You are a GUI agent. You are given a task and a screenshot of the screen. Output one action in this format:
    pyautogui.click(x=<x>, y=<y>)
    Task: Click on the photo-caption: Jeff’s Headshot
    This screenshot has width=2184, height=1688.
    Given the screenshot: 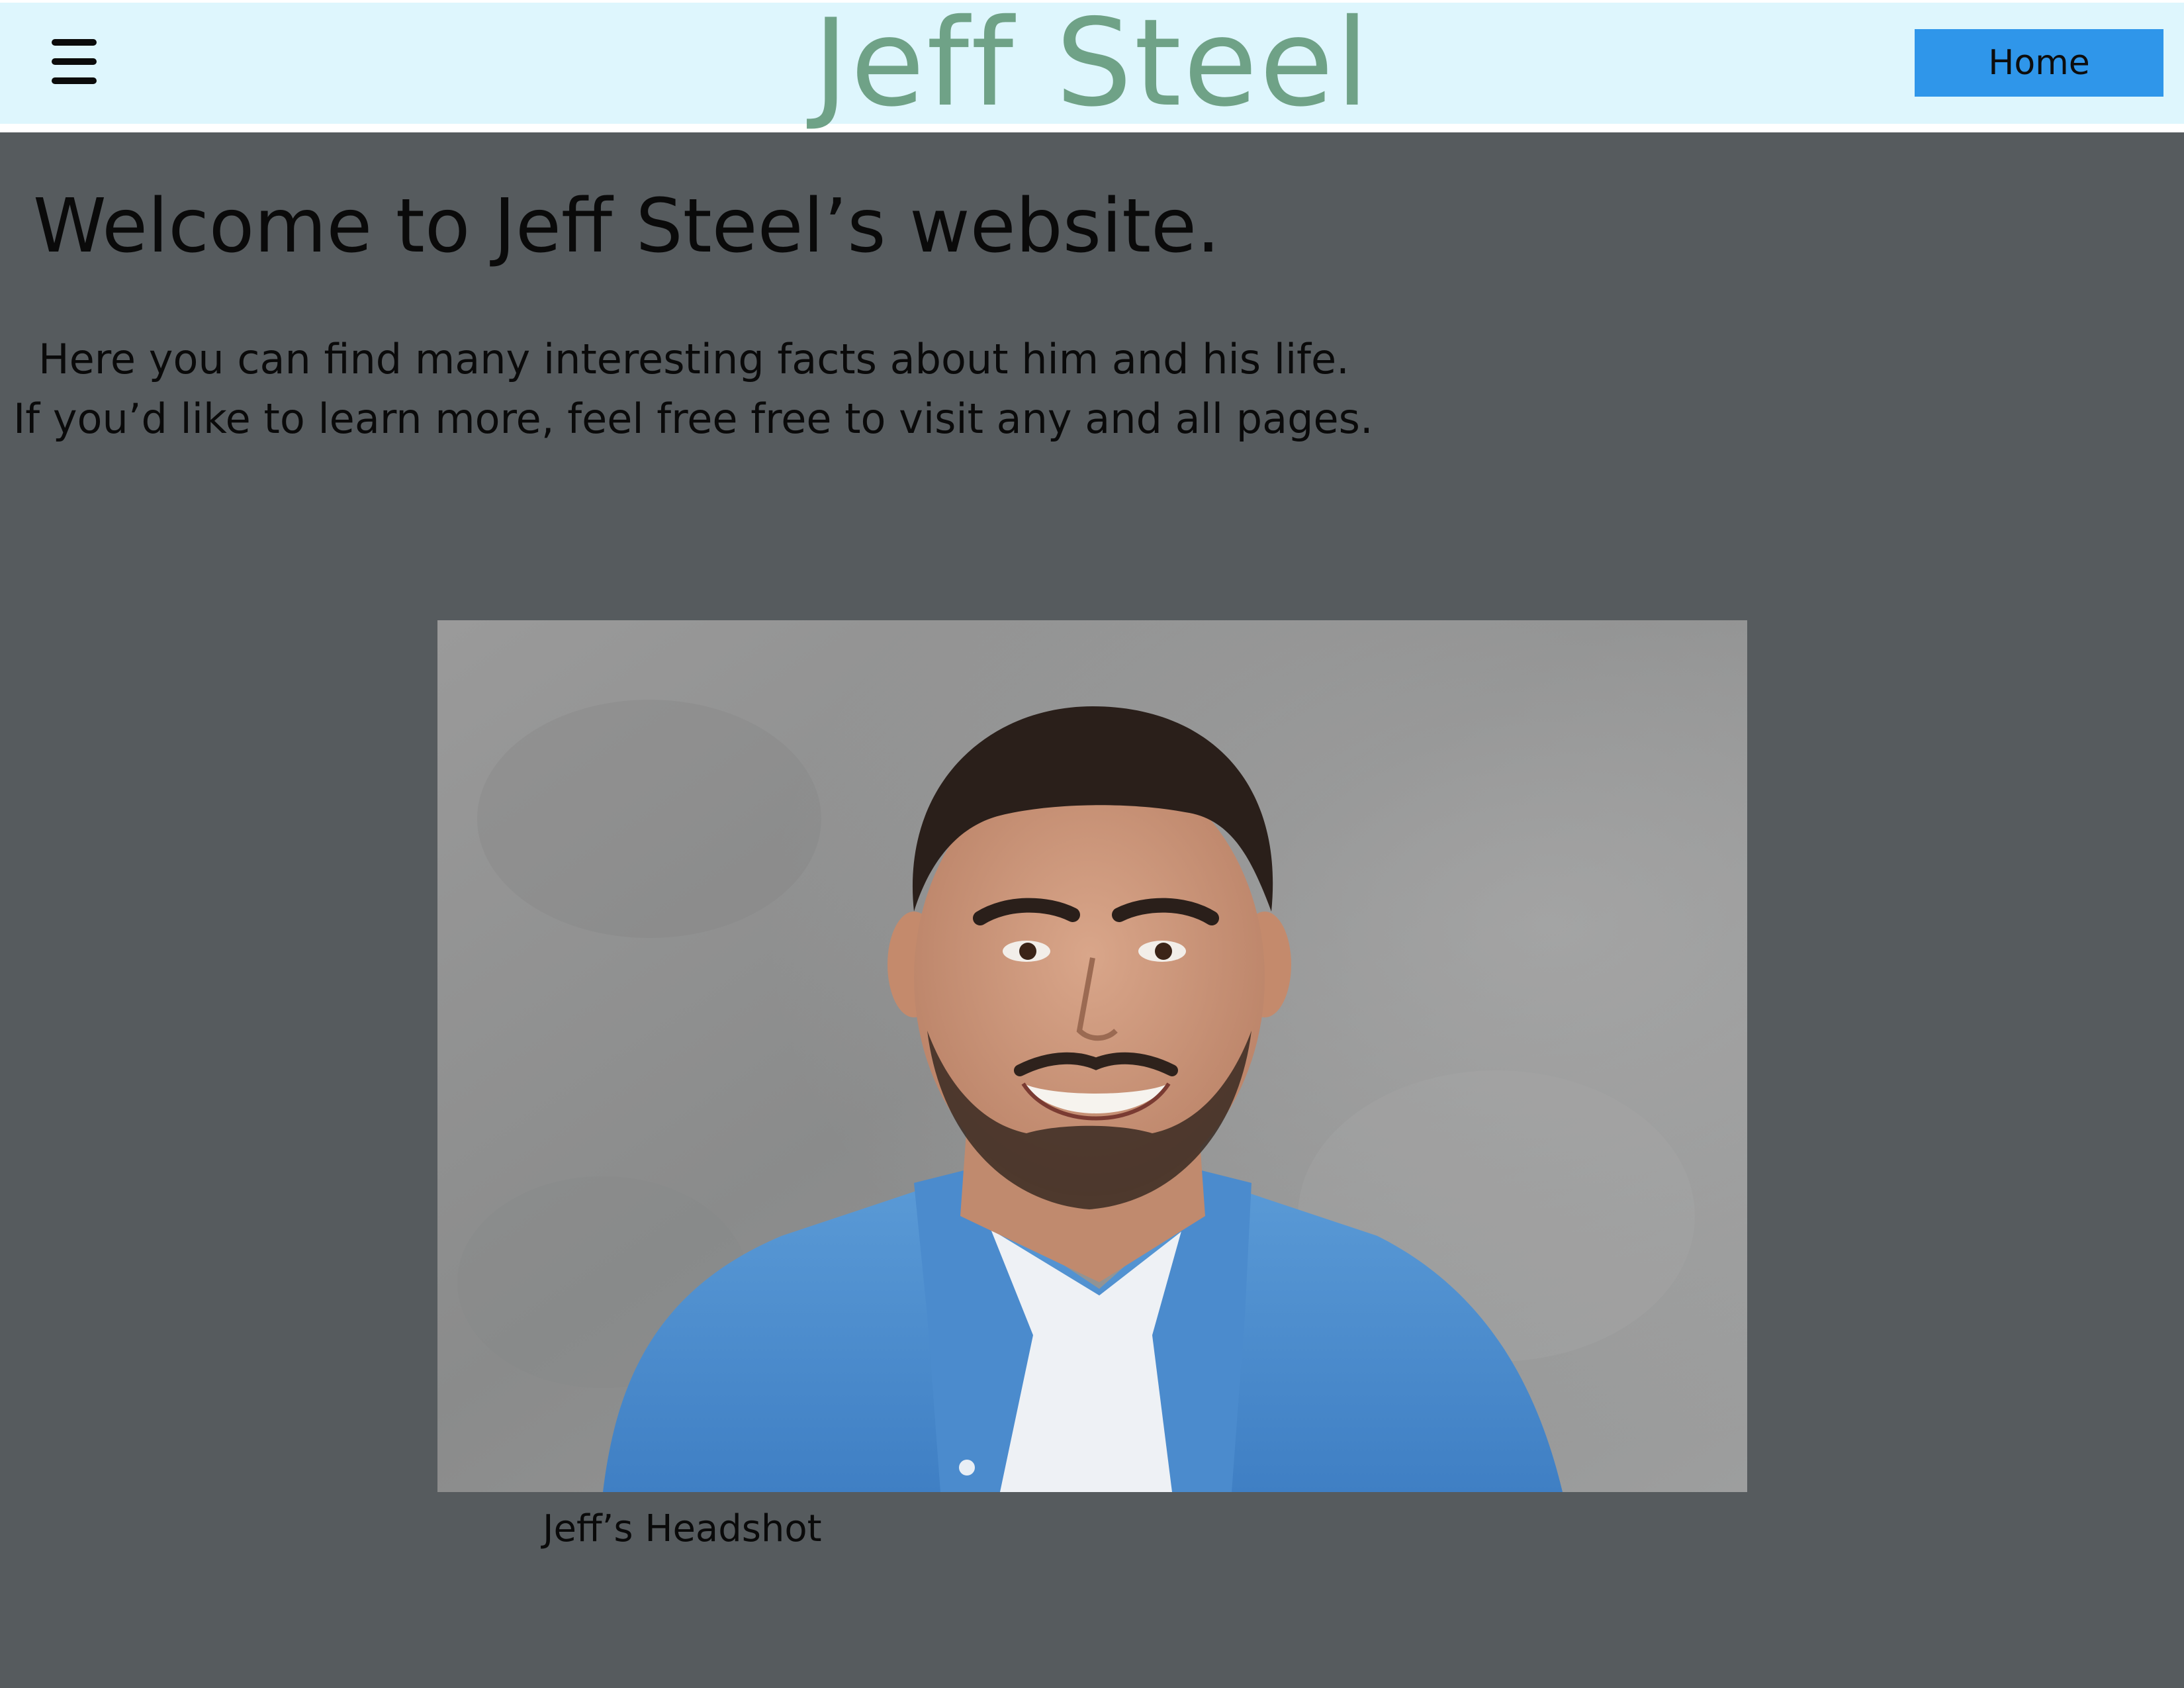 What is the action you would take?
    pyautogui.click(x=682, y=1528)
    